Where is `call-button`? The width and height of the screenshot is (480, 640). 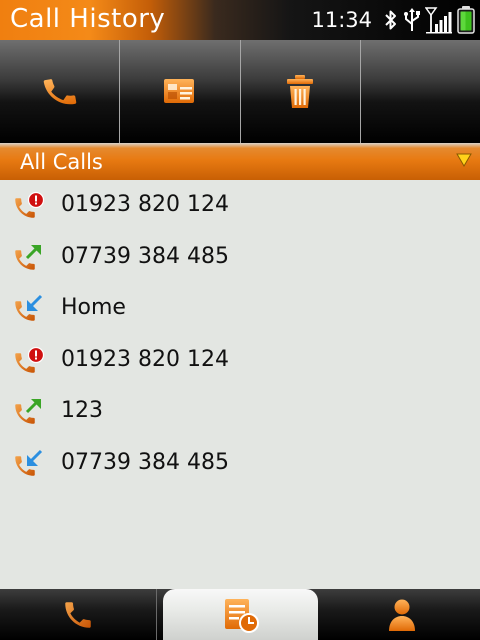 call-button is located at coordinates (60, 91).